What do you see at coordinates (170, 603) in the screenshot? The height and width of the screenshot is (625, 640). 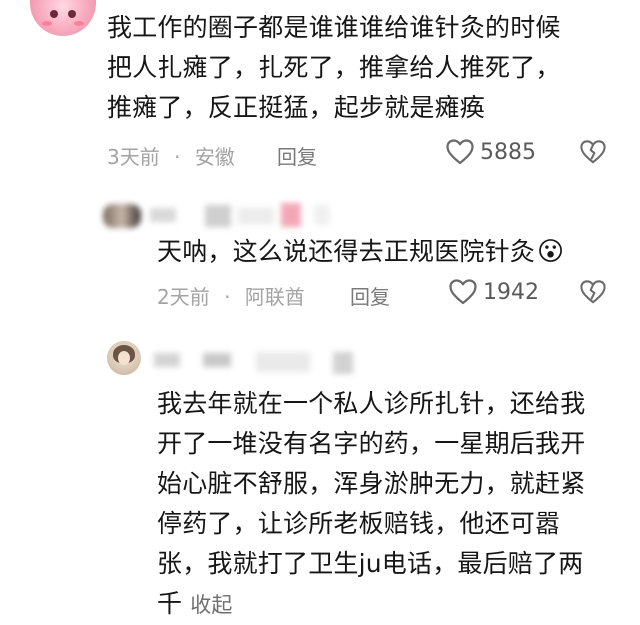 I see `comment-line: 千` at bounding box center [170, 603].